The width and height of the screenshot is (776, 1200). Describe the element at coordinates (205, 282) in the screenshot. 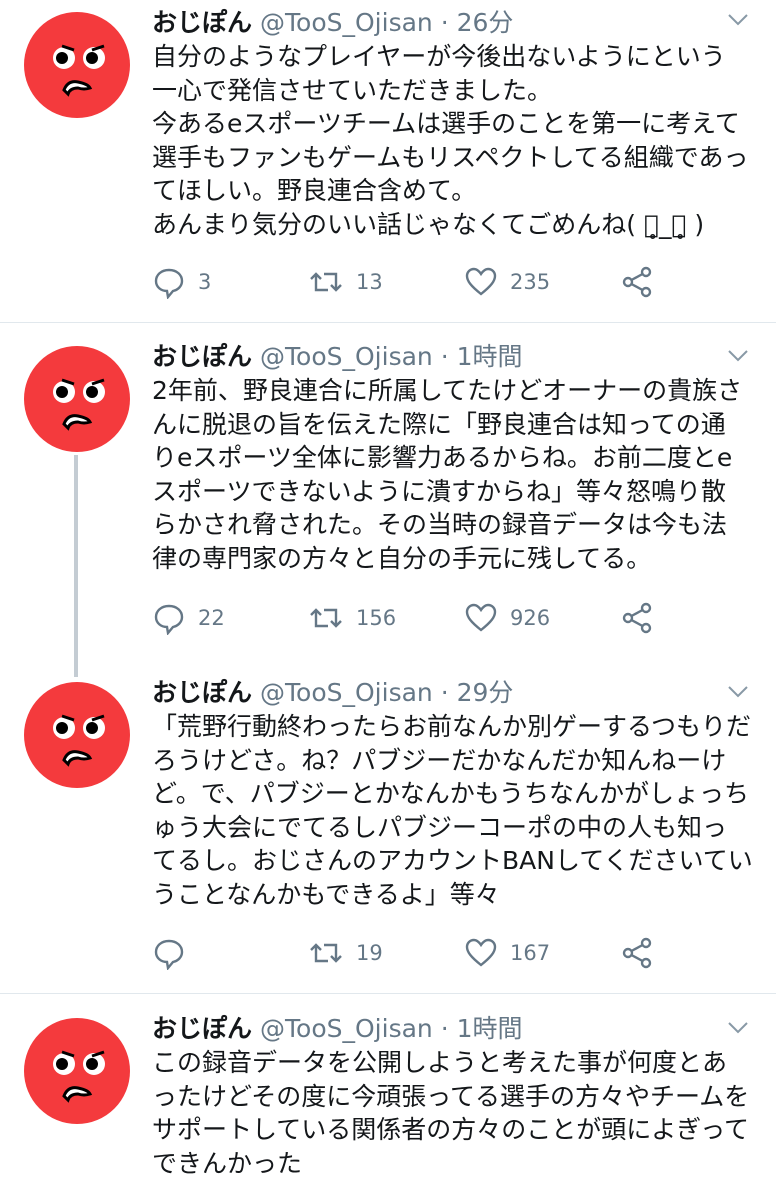

I see `reply-count: 3` at that location.